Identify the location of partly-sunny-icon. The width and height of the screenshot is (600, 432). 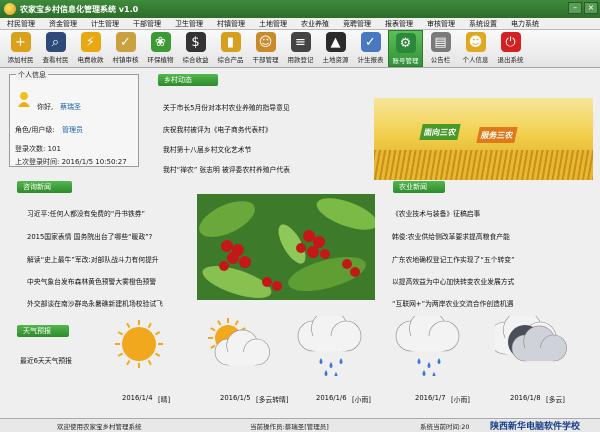
(239, 342).